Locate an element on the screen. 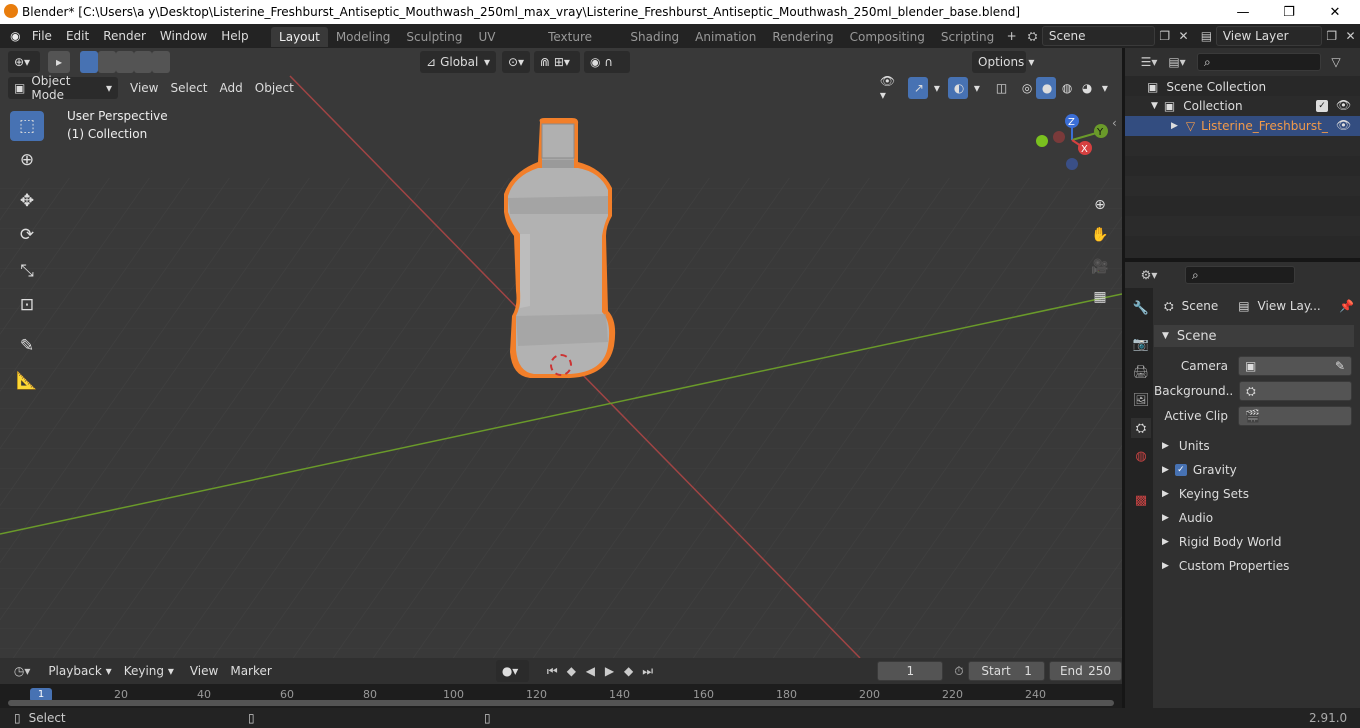  tab-compositing: Compositing is located at coordinates (887, 37).